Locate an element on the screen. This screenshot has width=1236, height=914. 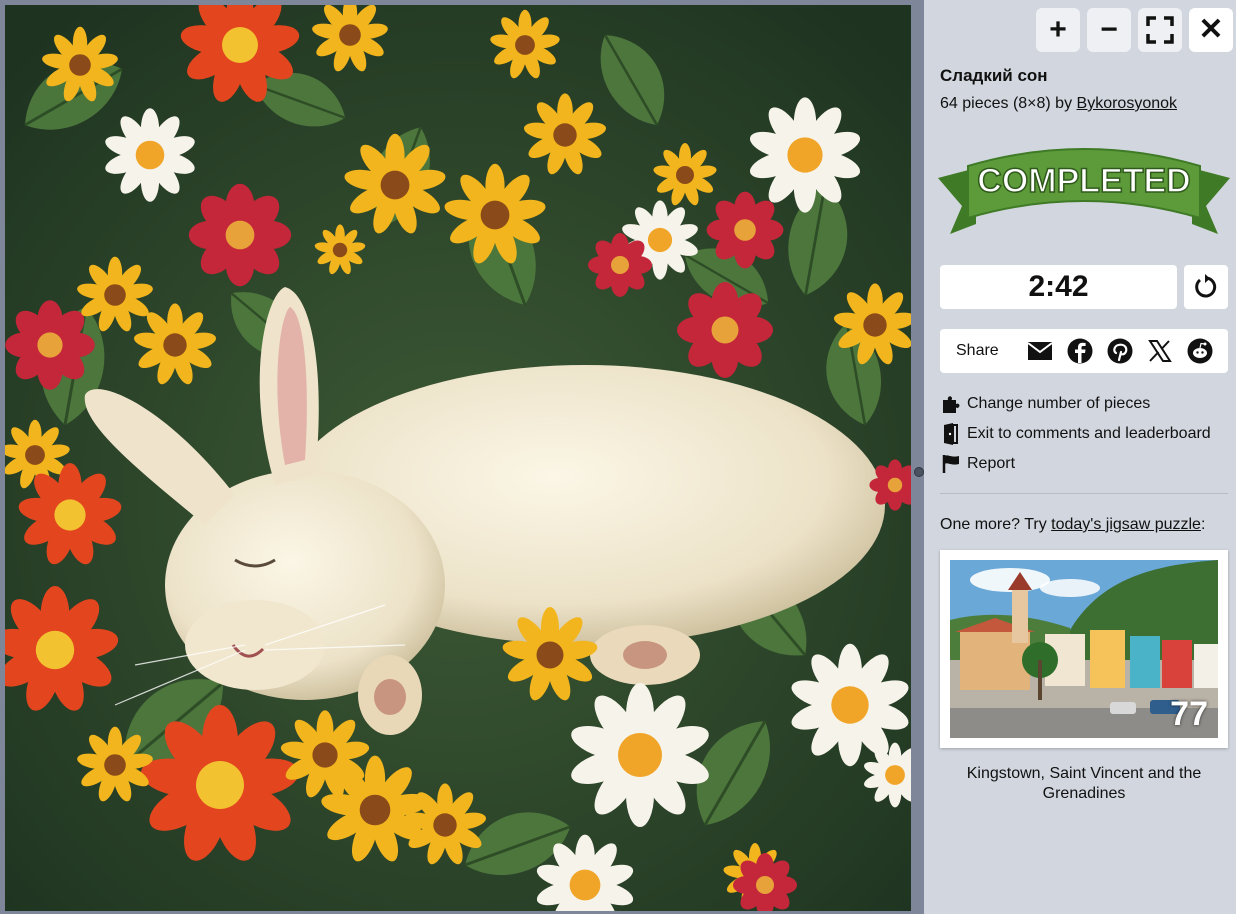
report-link: Report is located at coordinates (977, 464).